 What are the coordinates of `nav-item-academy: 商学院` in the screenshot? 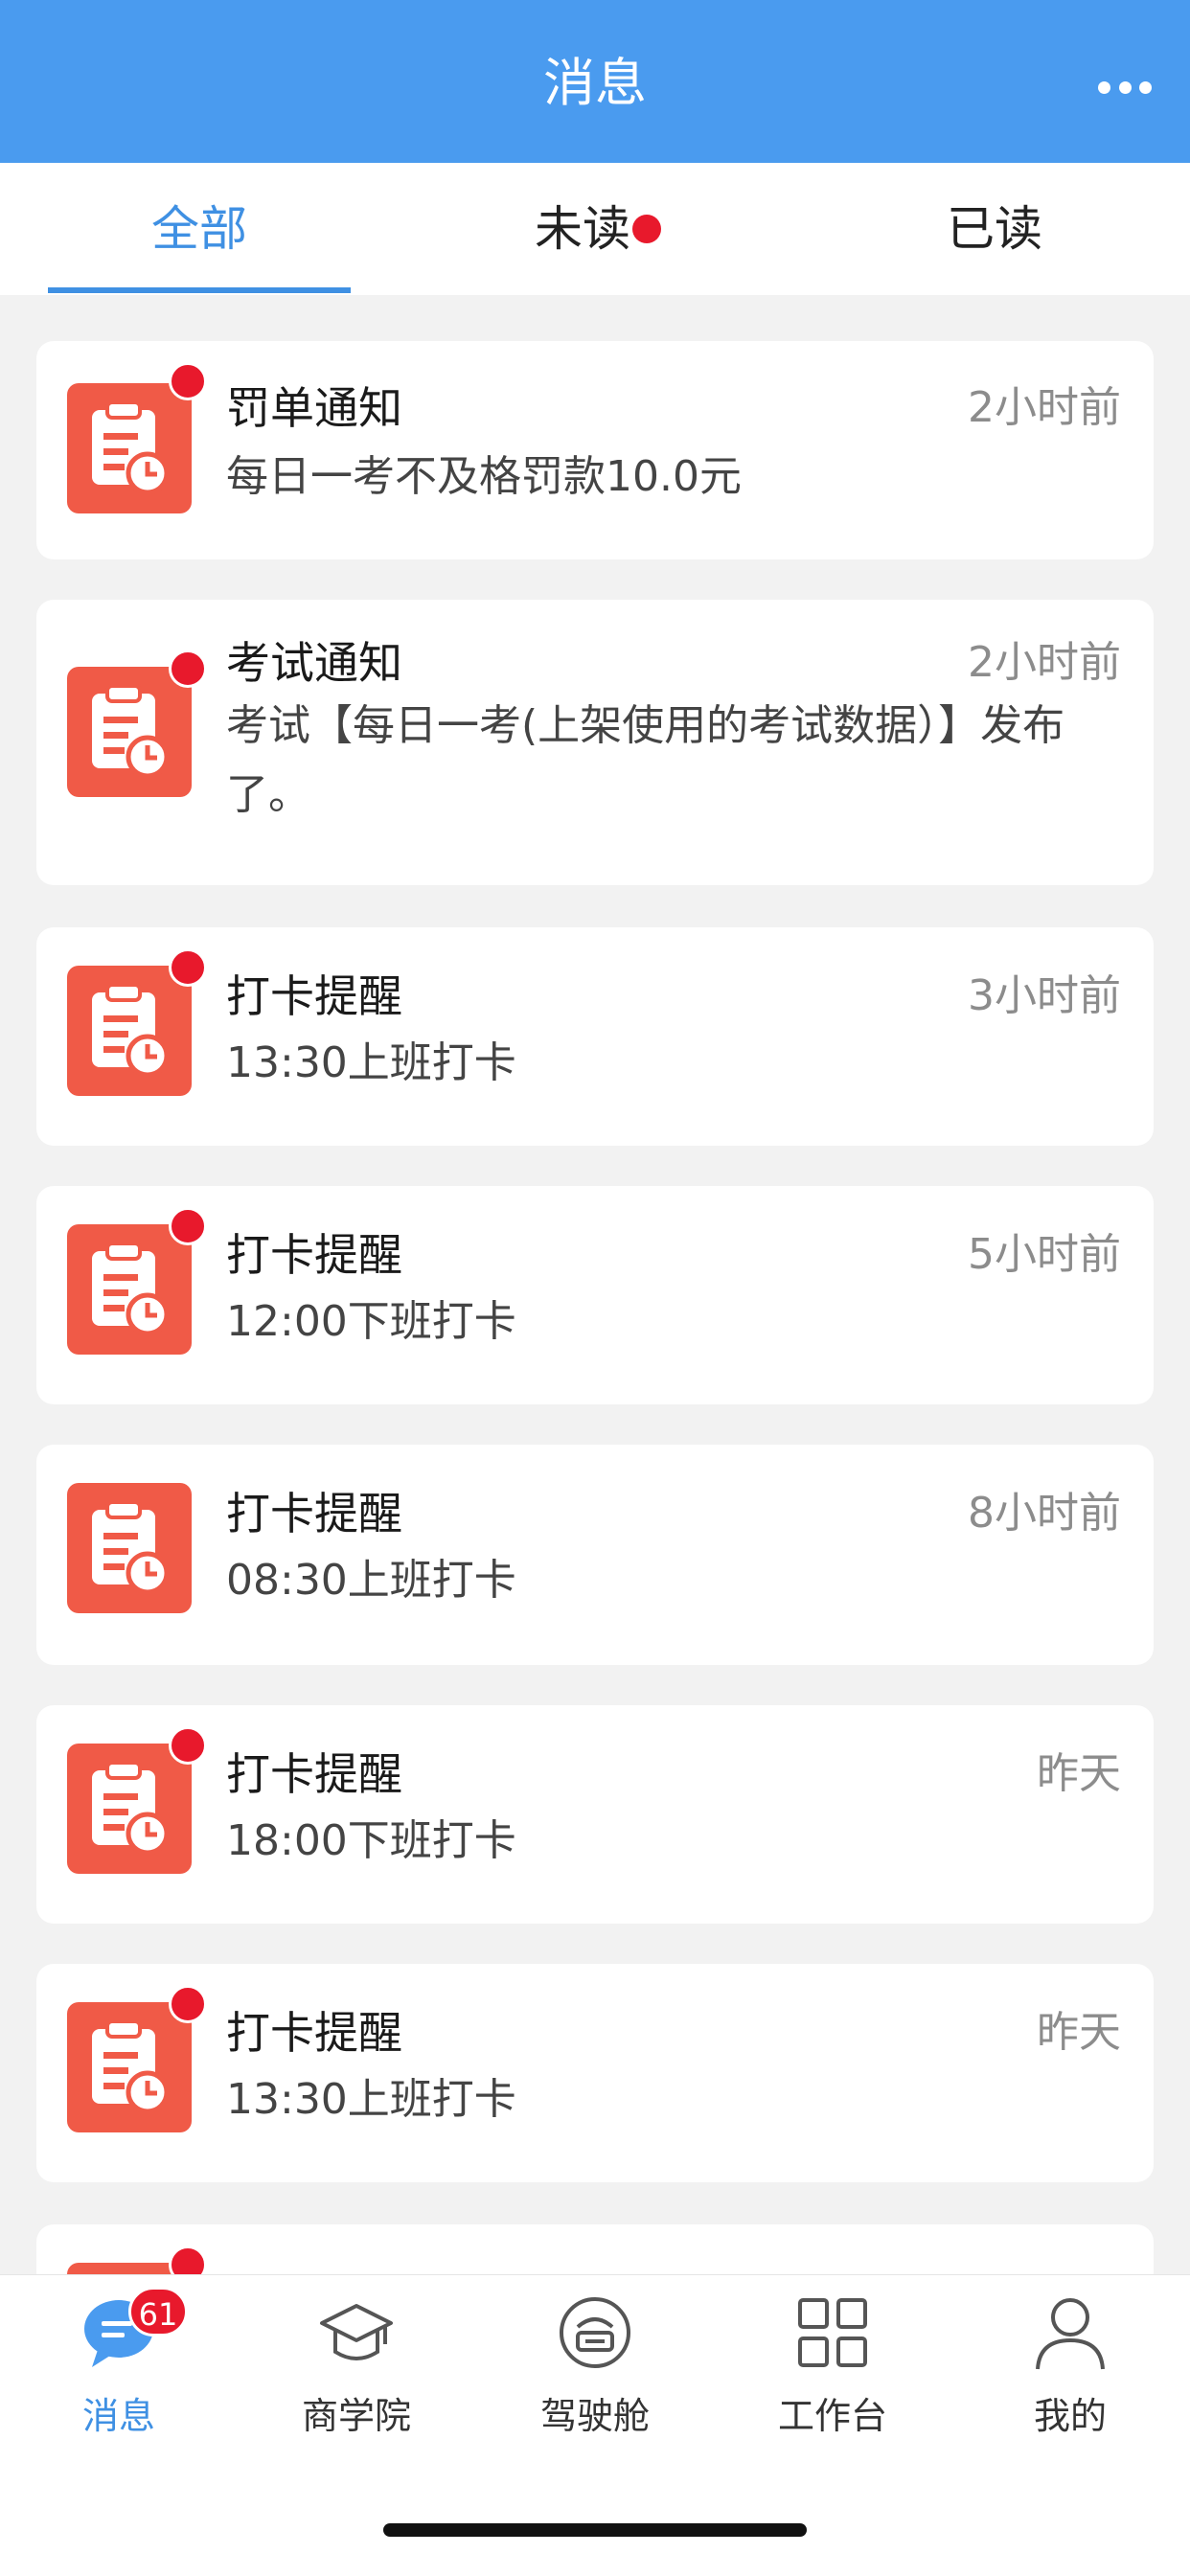 It's located at (357, 2366).